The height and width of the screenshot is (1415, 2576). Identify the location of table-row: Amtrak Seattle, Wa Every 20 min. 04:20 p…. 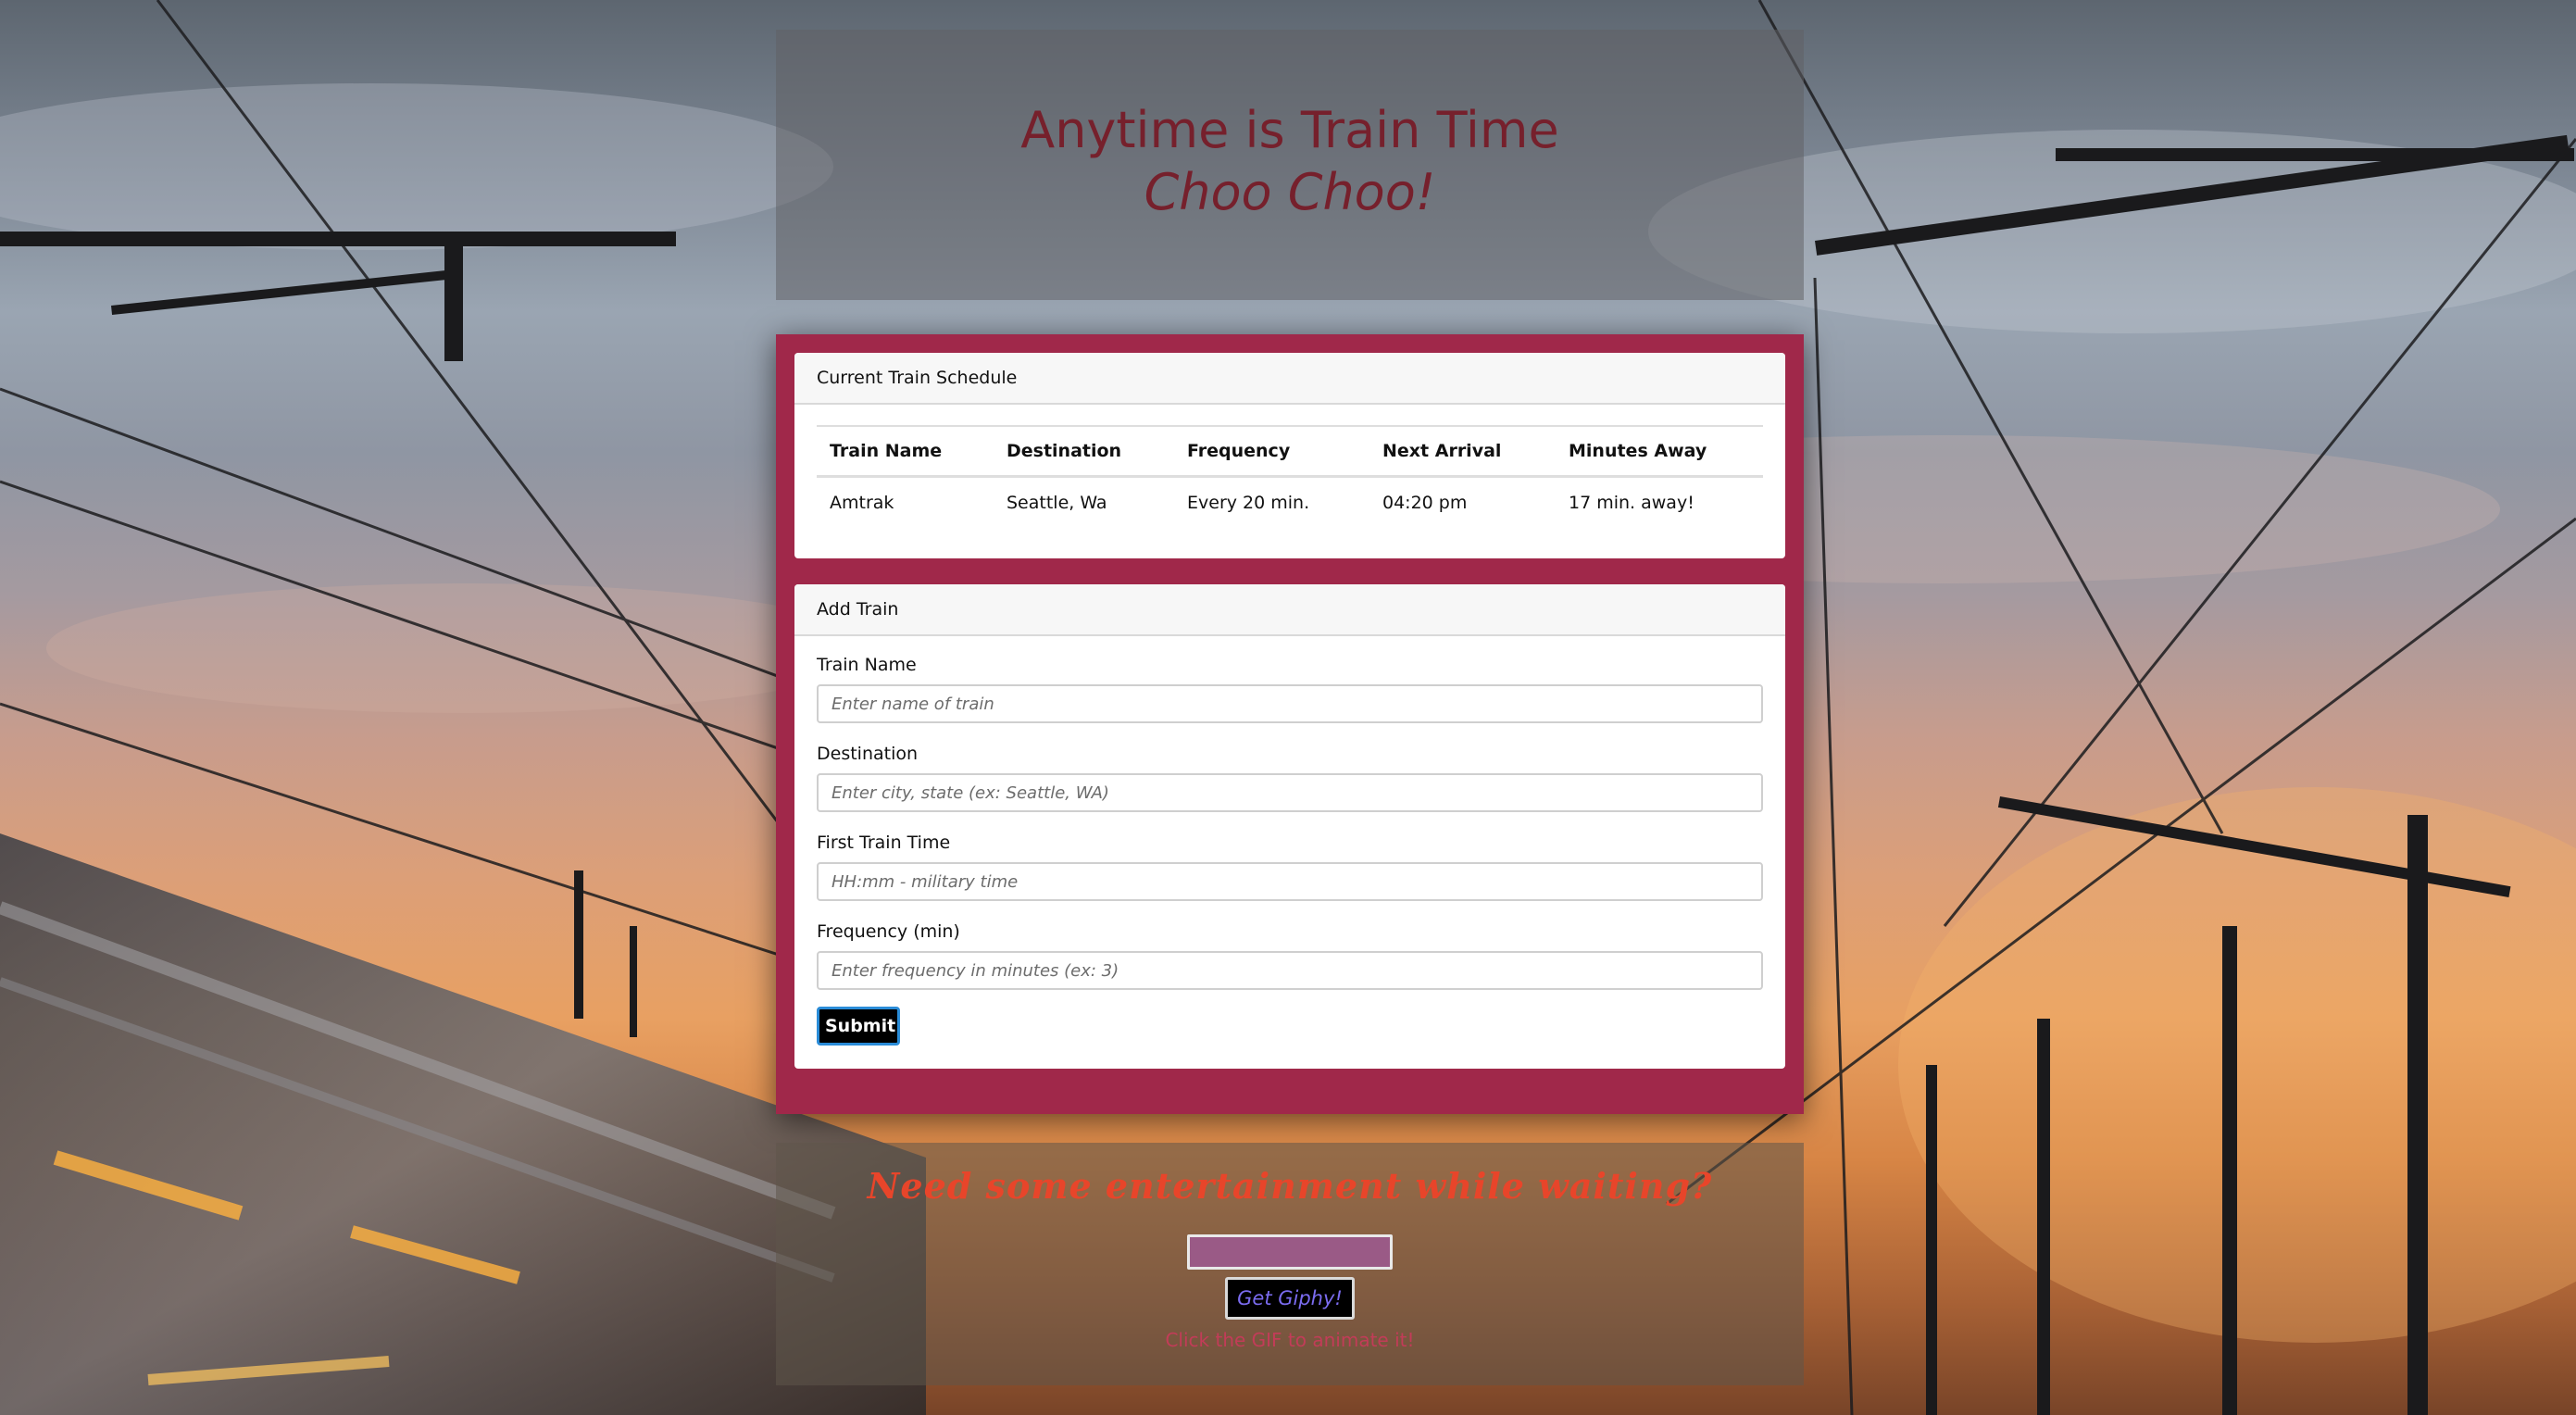
(1290, 503).